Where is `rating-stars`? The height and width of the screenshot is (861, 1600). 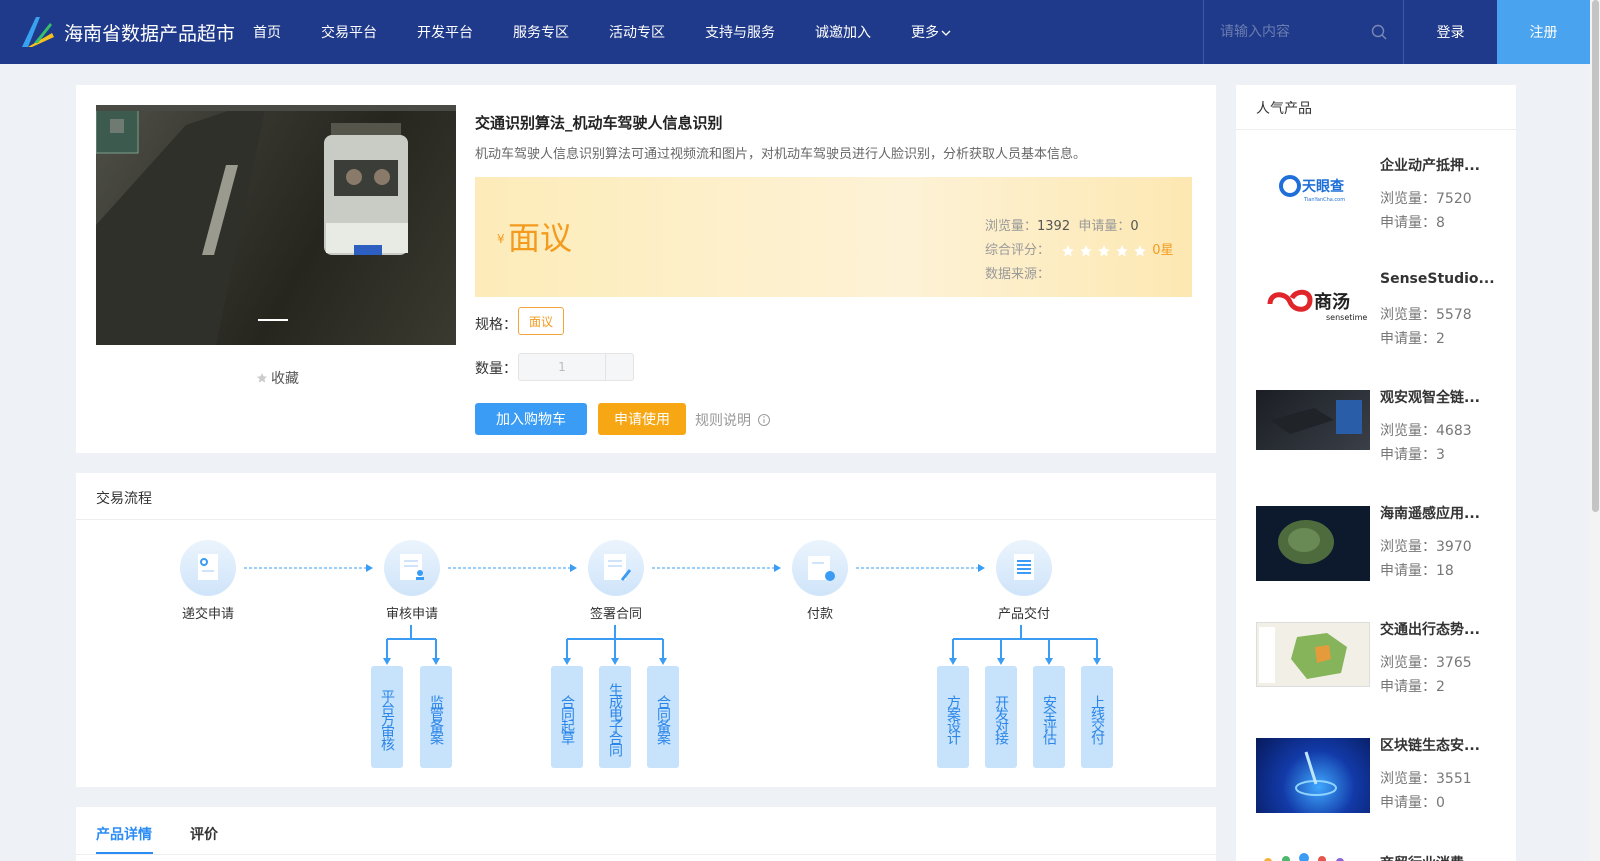 rating-stars is located at coordinates (1101, 251).